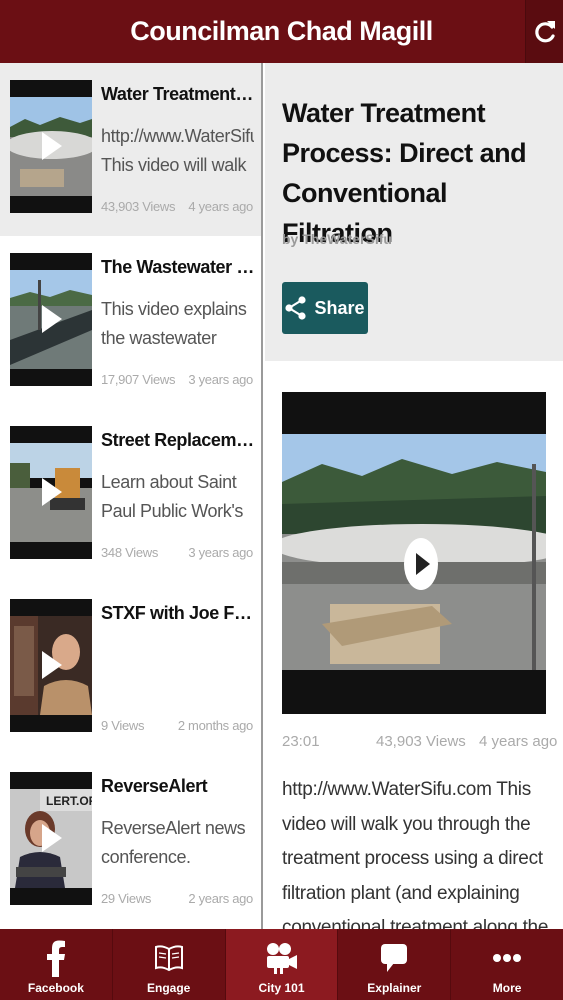 The image size is (563, 1000). Describe the element at coordinates (282, 958) in the screenshot. I see `video-camera-icon` at that location.